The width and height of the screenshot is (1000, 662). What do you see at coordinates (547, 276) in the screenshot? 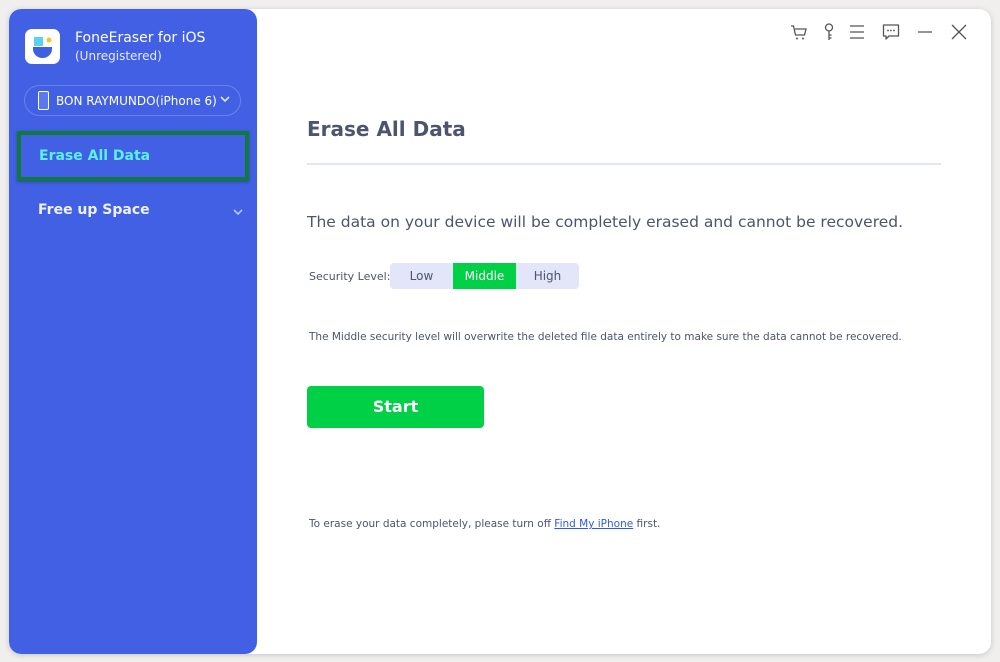
I see `security-option-high: High` at bounding box center [547, 276].